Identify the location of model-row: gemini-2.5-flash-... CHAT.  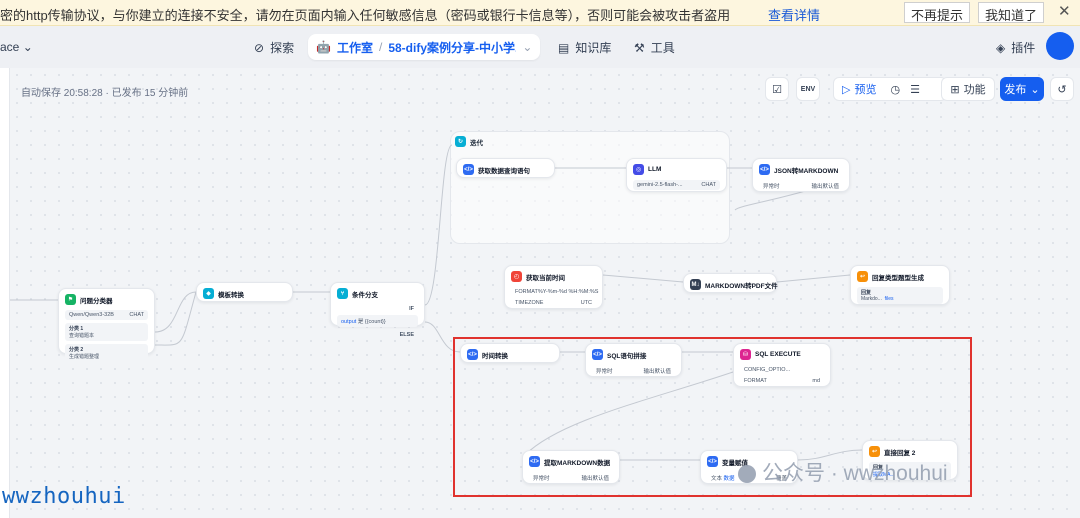
(676, 185).